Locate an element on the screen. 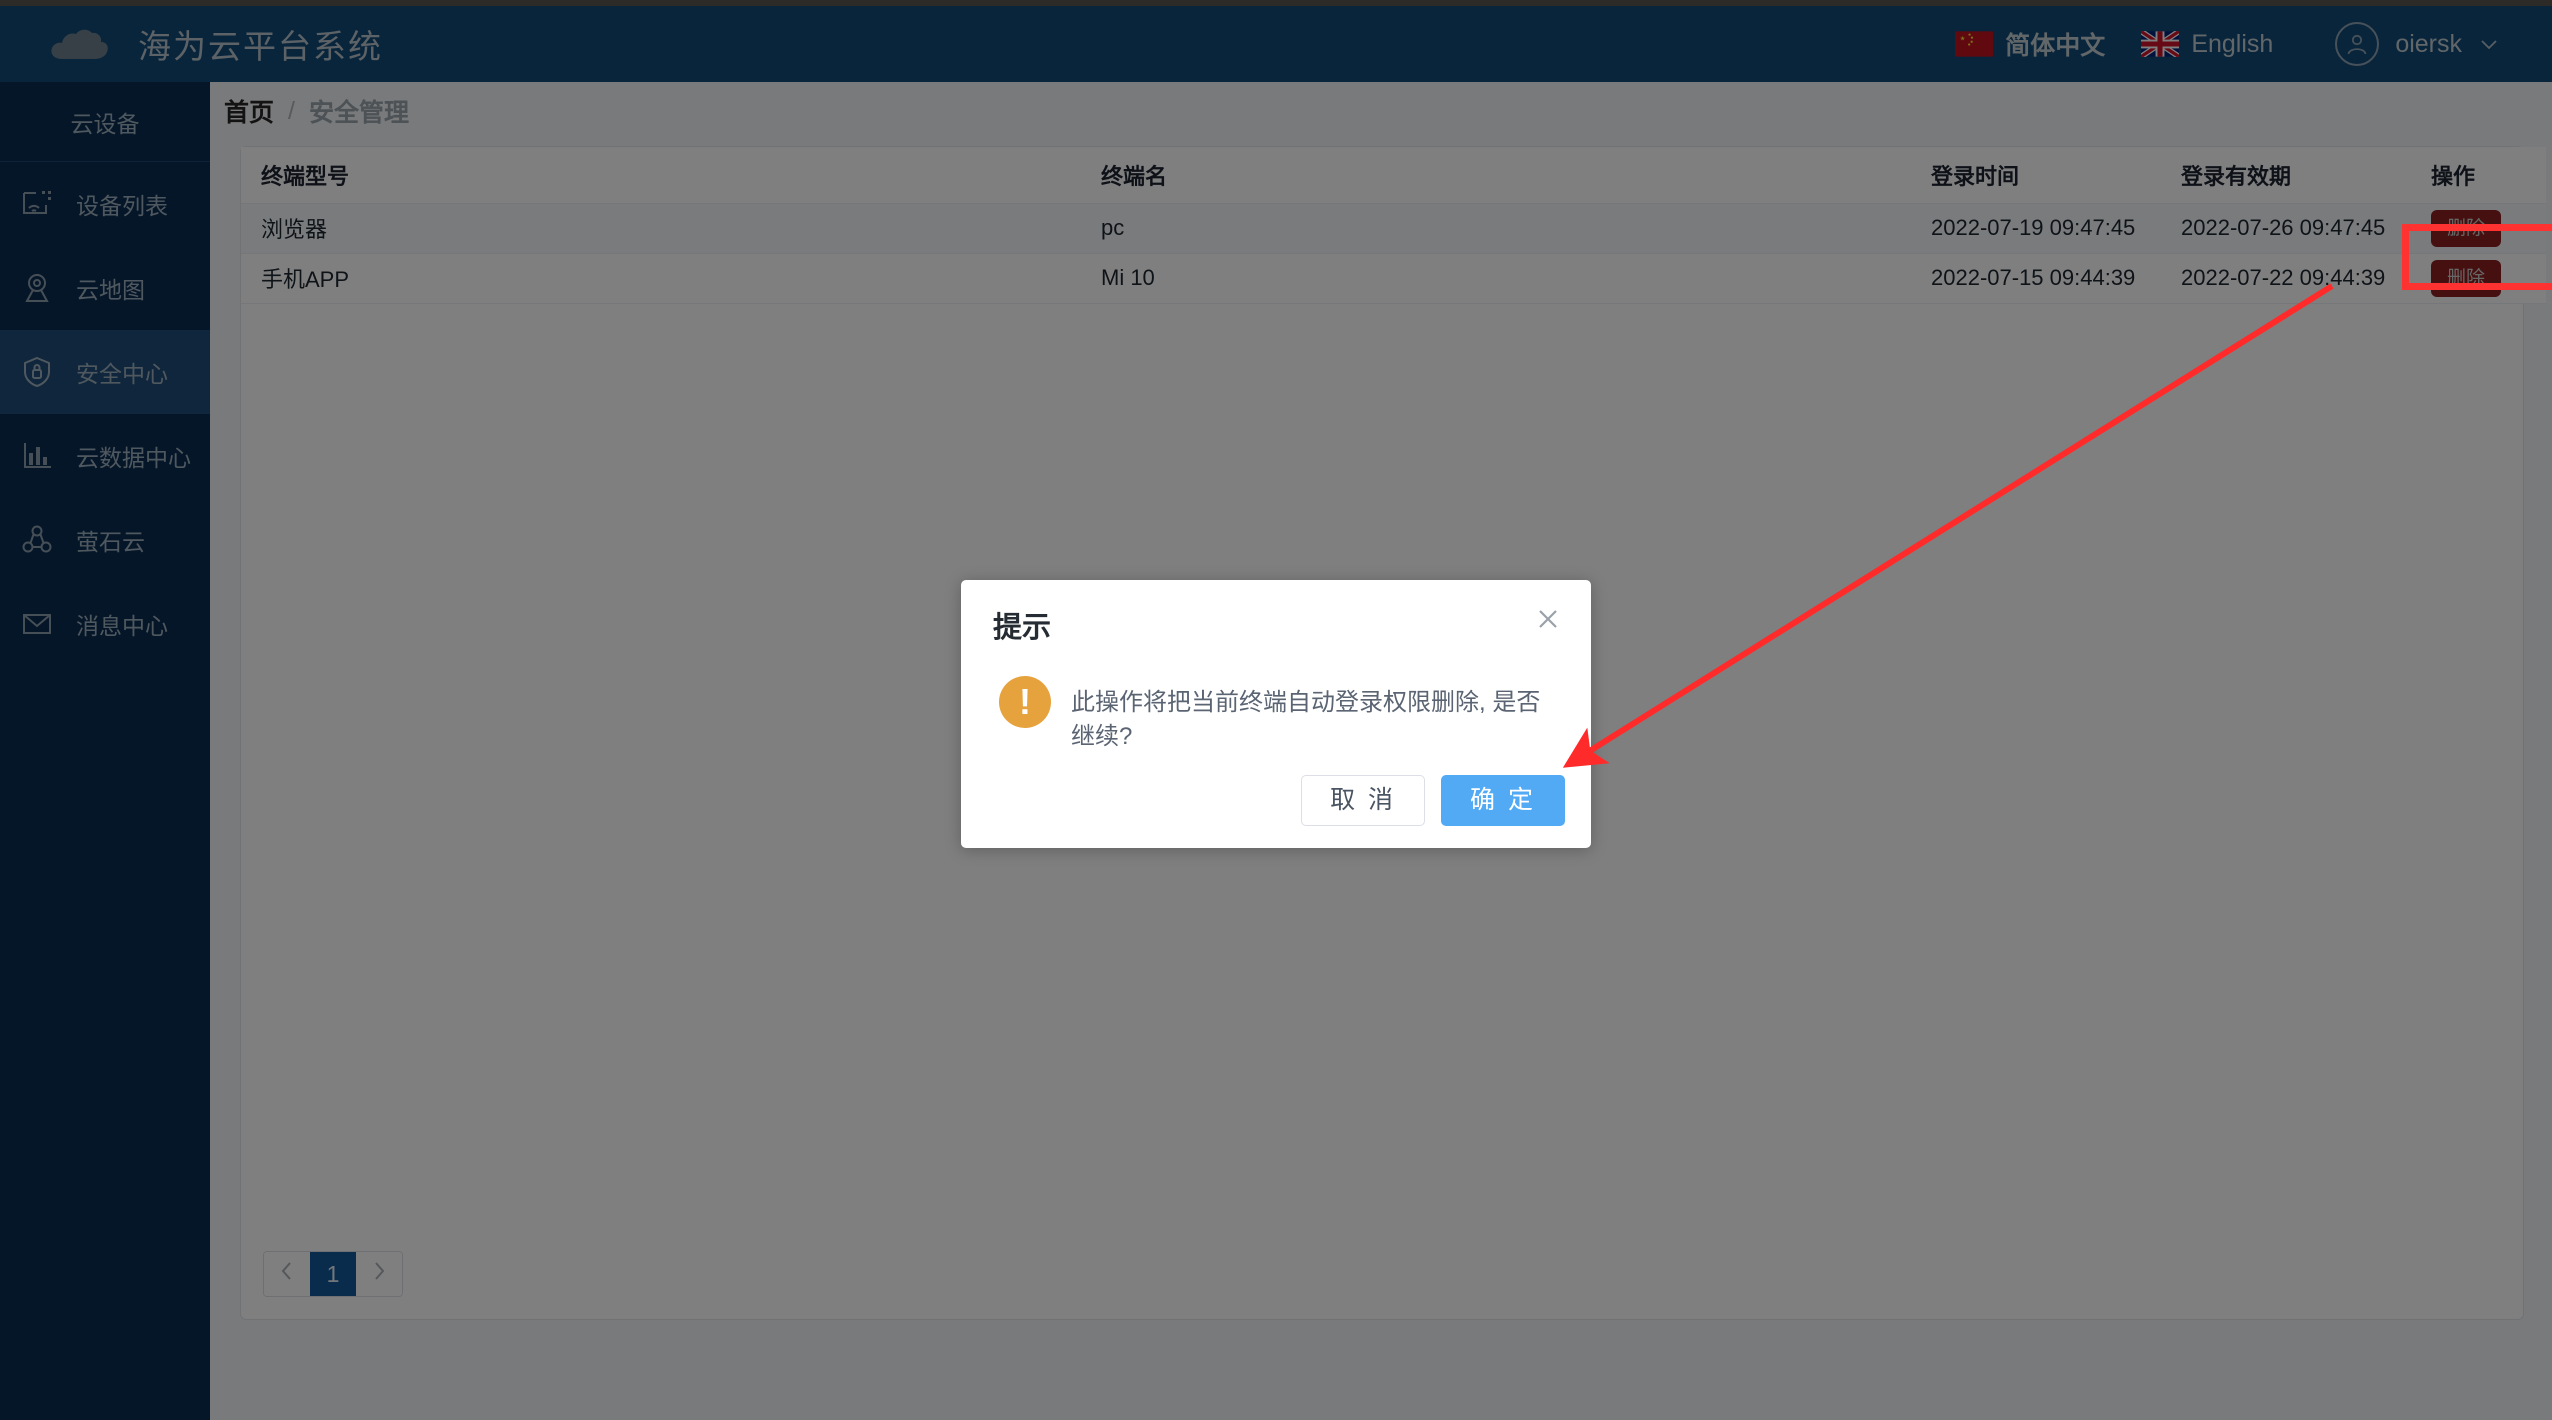 Image resolution: width=2552 pixels, height=1420 pixels. warning-exclamation-icon: ! is located at coordinates (1025, 702).